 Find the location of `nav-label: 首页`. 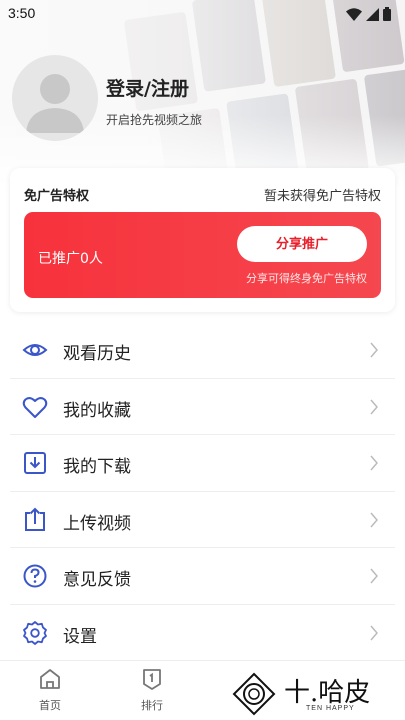

nav-label: 首页 is located at coordinates (50, 705).